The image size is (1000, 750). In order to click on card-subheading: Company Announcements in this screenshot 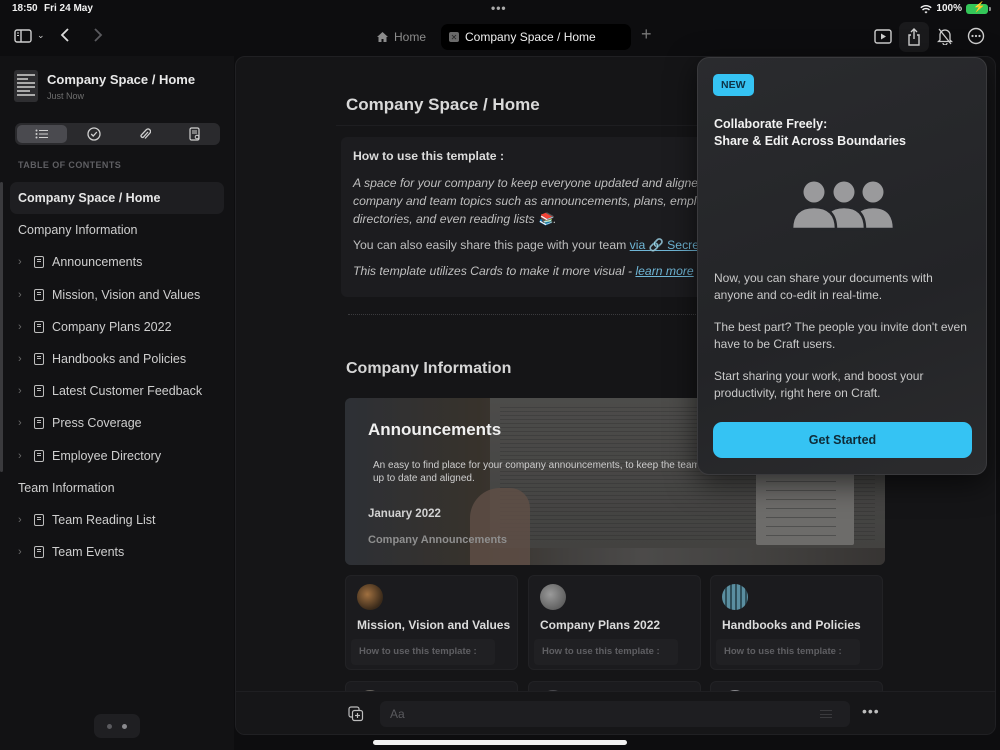, I will do `click(437, 540)`.